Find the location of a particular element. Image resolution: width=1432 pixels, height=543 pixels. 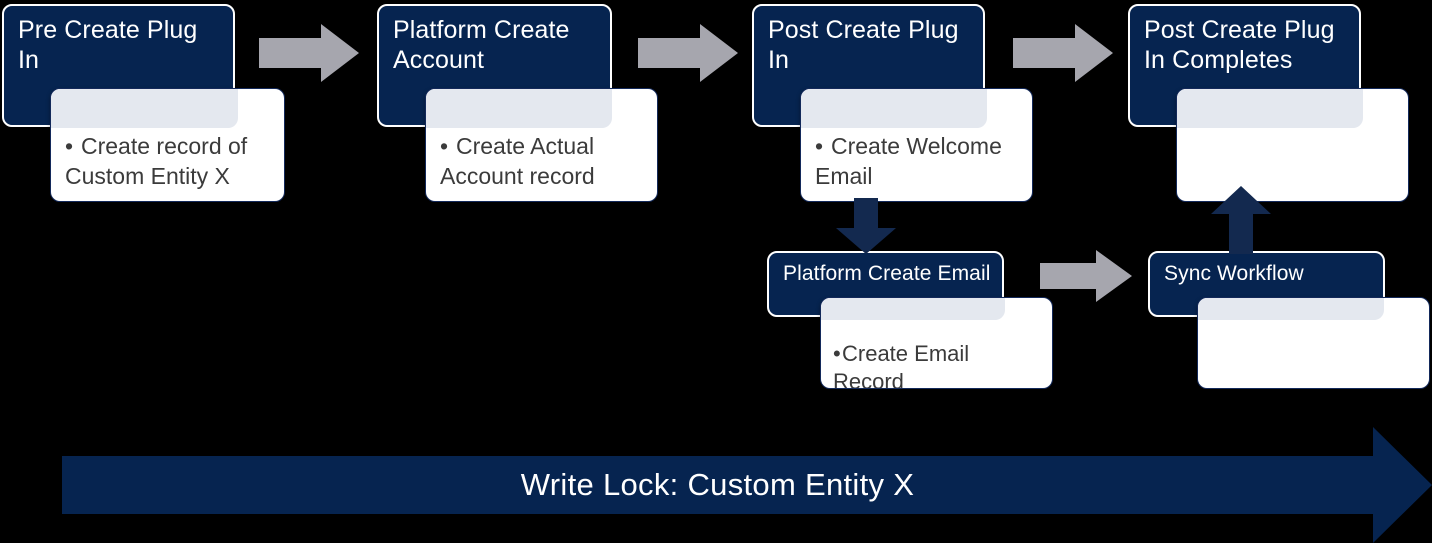

stage-title-post-create-plug-in: Post Create Plug In is located at coordinates (863, 45).